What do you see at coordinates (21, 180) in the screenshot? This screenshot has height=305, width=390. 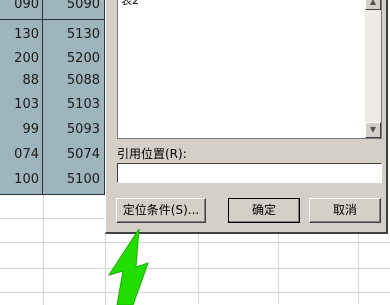 I see `cell-a: 100` at bounding box center [21, 180].